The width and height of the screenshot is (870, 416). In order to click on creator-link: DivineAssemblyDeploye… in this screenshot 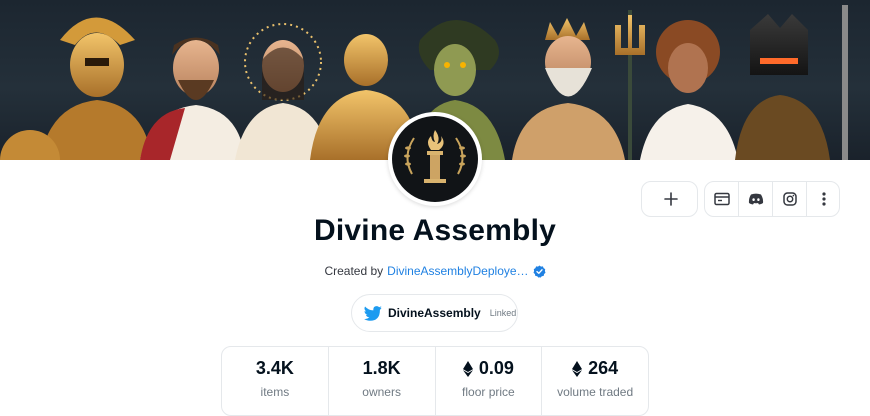, I will do `click(457, 271)`.